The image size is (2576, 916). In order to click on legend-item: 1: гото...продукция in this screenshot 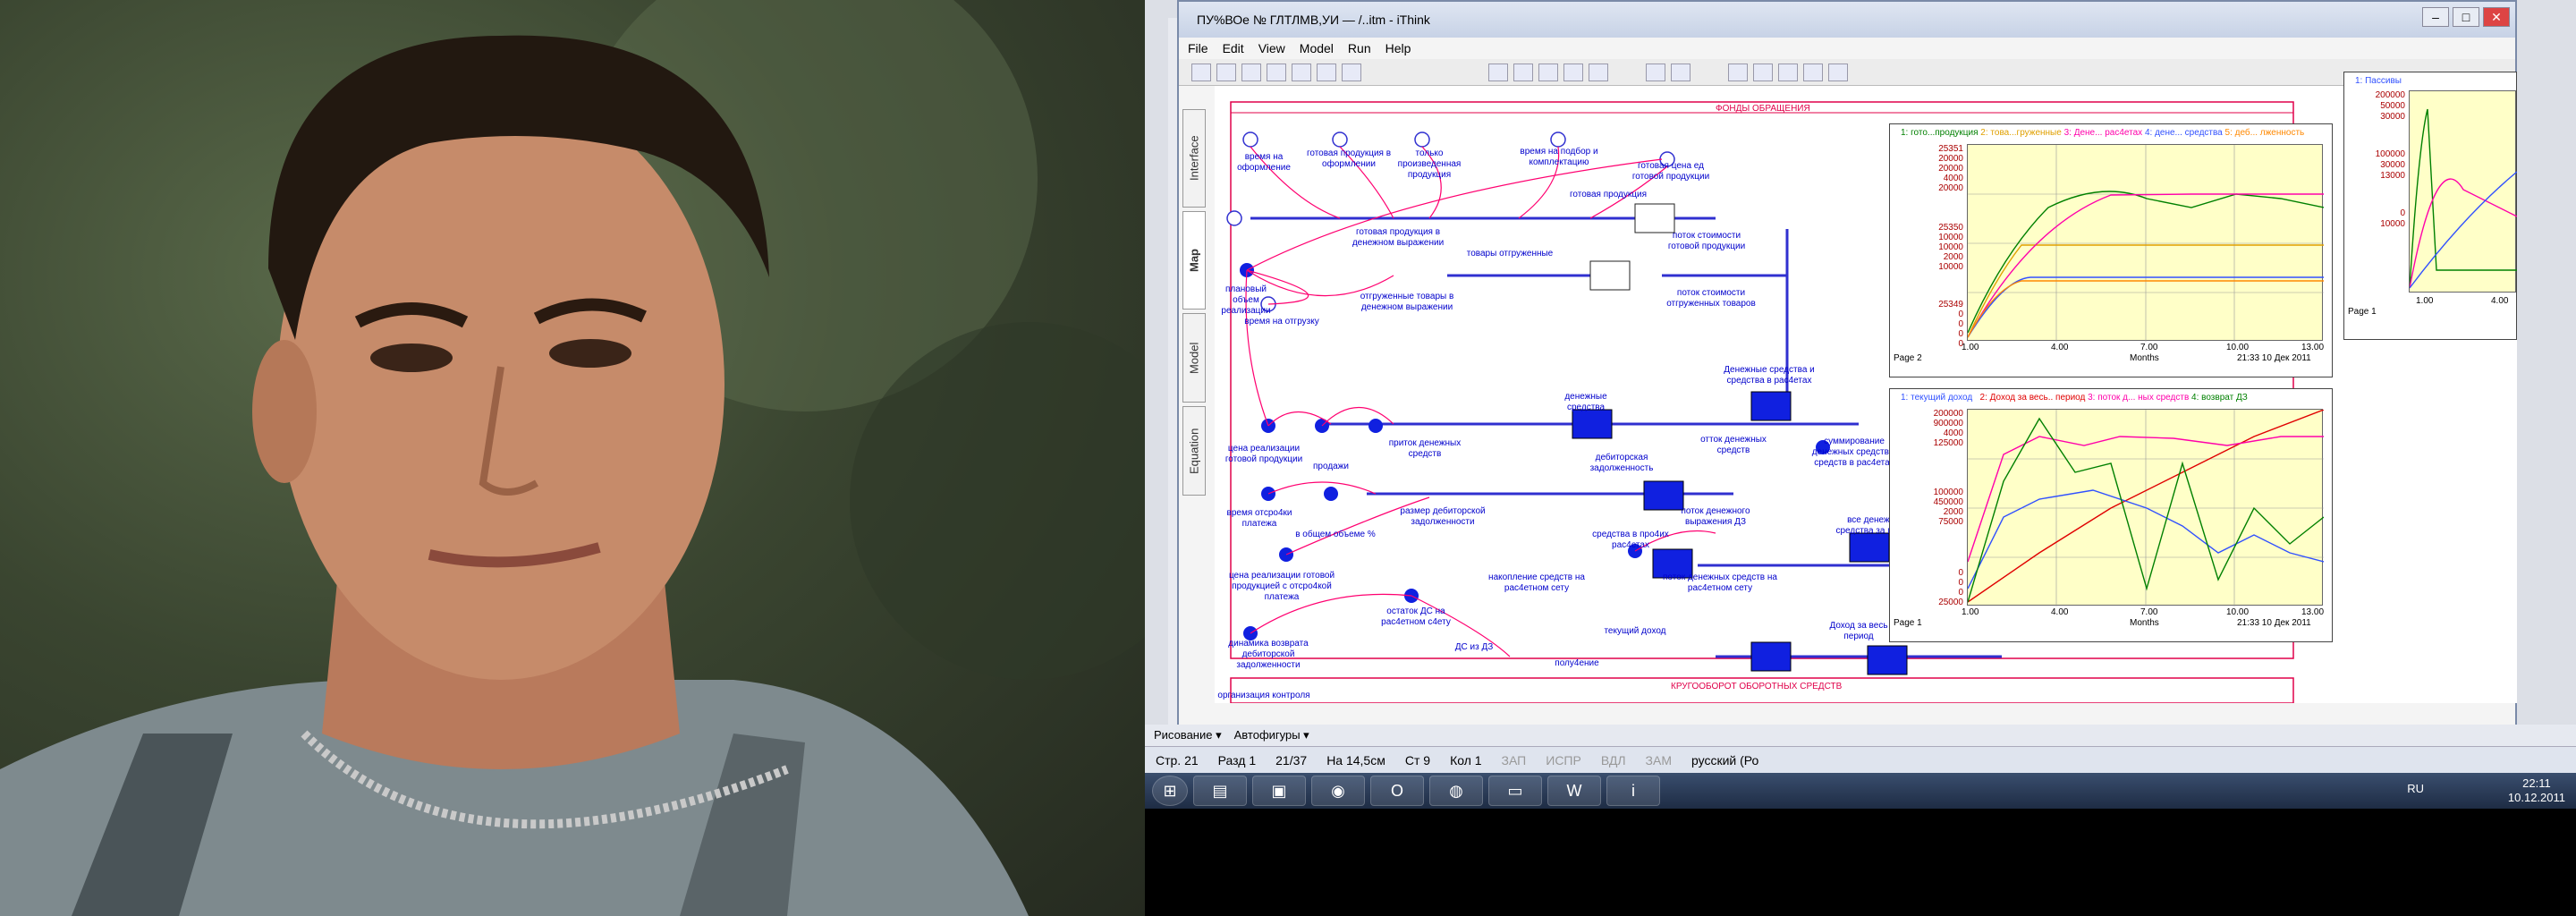, I will do `click(1940, 133)`.